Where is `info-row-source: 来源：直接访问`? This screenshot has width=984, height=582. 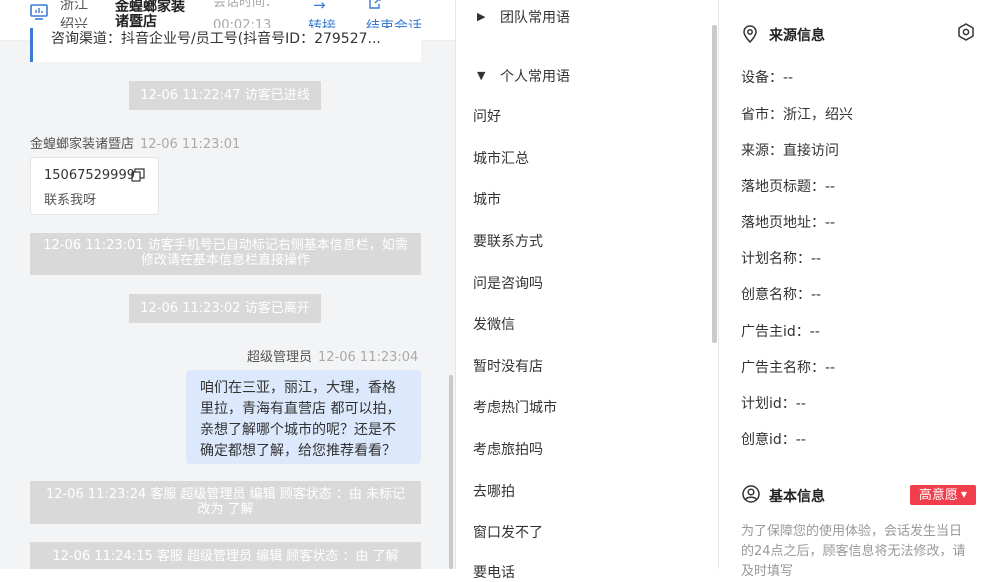
info-row-source: 来源：直接访问 is located at coordinates (790, 150).